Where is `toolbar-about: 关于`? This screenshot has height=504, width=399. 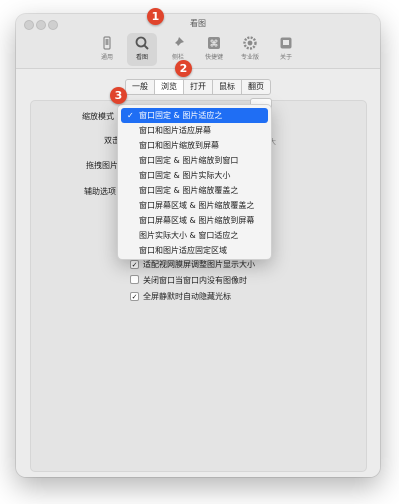 toolbar-about: 关于 is located at coordinates (286, 49).